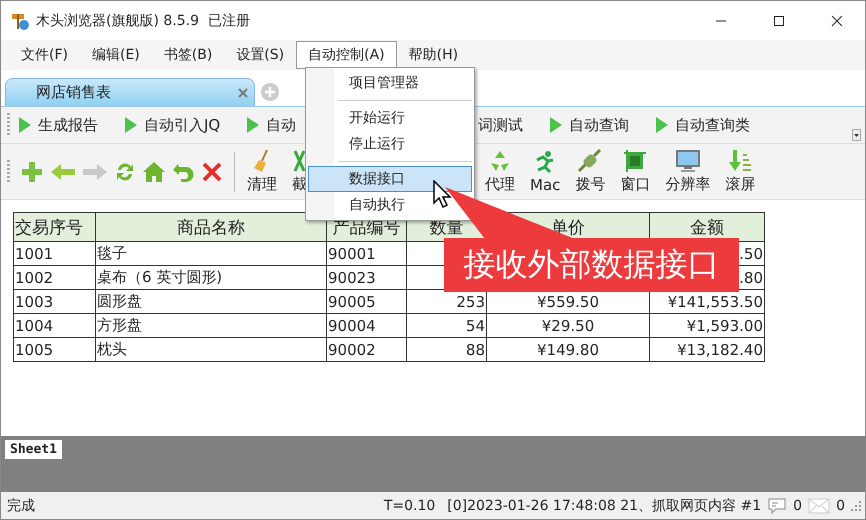  What do you see at coordinates (604, 505) in the screenshot?
I see `log-text: [0]2023-01-26 17:48:08 21、抓取网页内容 #1` at bounding box center [604, 505].